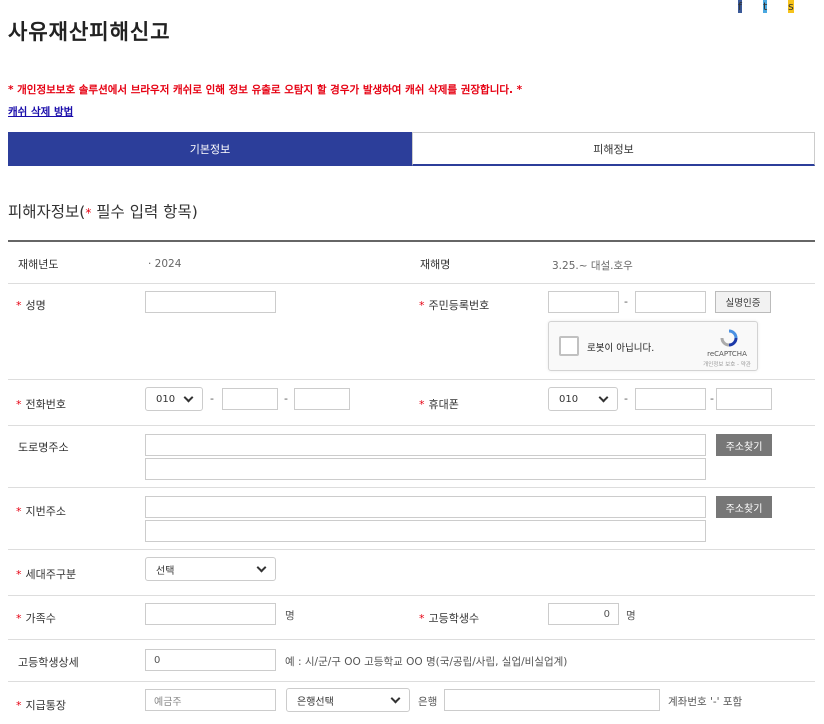 This screenshot has height=724, width=824. I want to click on form-row-household, so click(411, 573).